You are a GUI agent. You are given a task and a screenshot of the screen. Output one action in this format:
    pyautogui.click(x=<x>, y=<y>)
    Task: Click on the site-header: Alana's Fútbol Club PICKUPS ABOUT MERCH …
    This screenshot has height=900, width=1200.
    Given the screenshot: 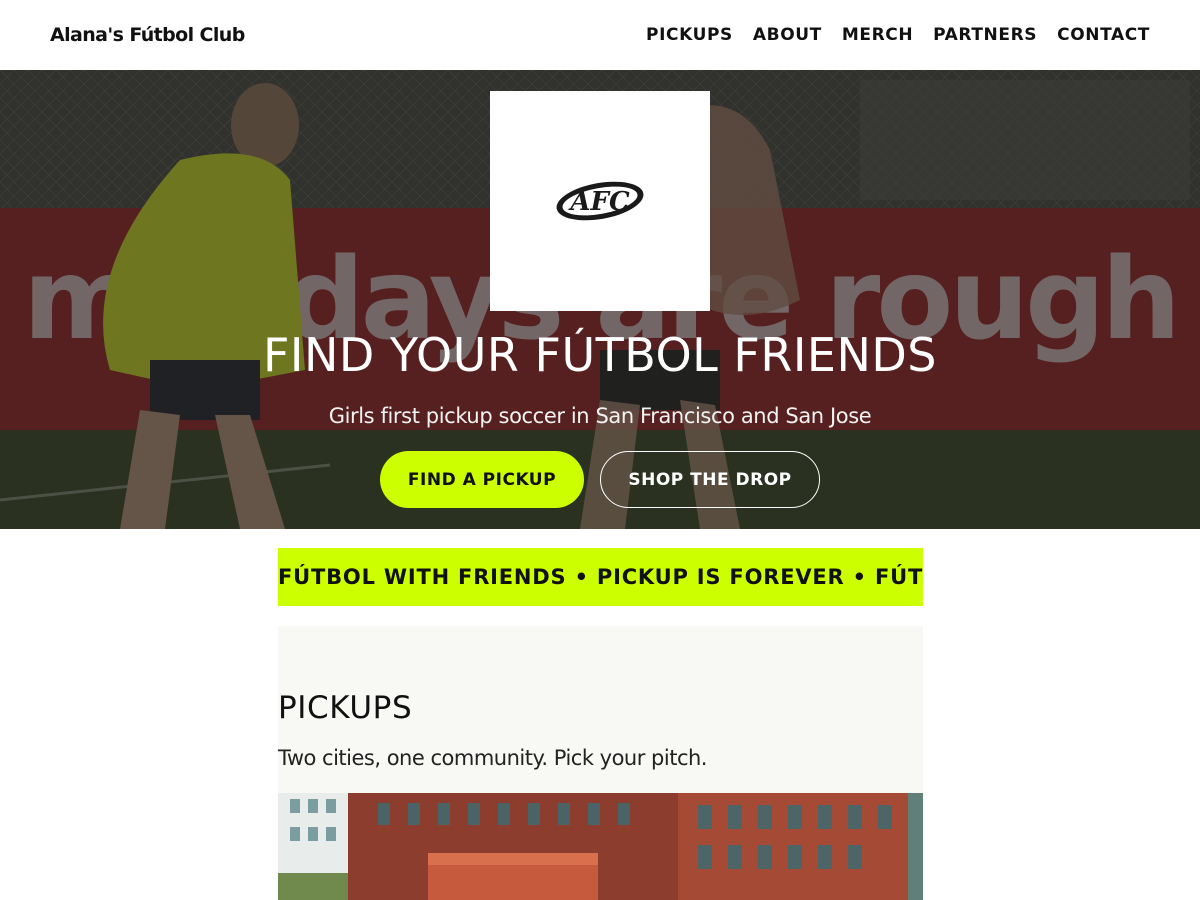 What is the action you would take?
    pyautogui.click(x=600, y=35)
    